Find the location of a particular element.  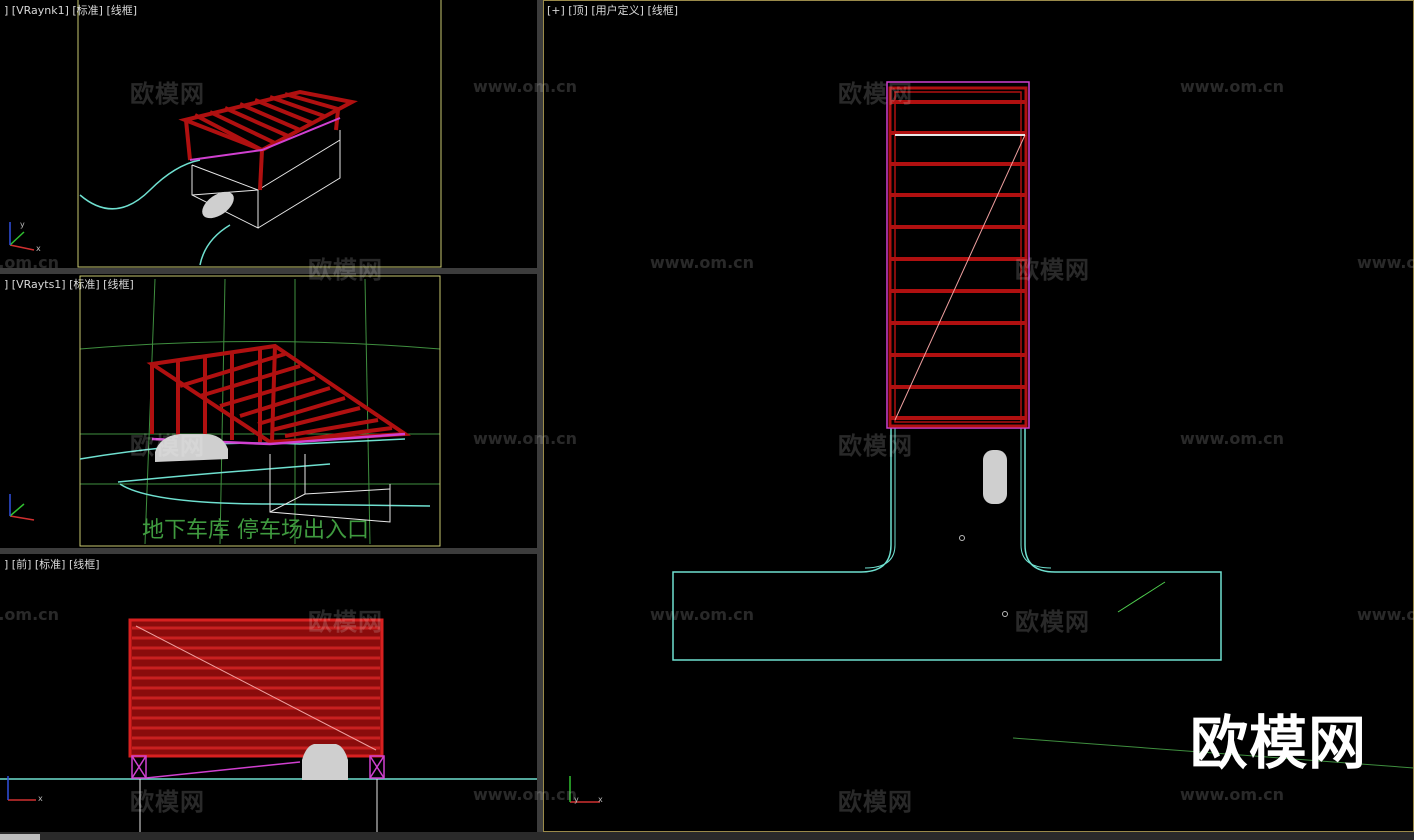

timeline-scrollbar is located at coordinates (707, 836).